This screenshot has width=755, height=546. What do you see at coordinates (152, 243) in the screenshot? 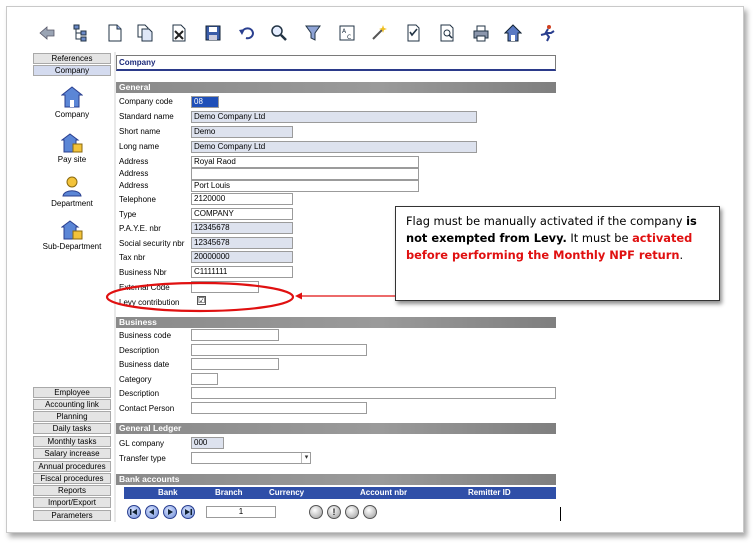
I see `social-security-label: Social security nbr` at bounding box center [152, 243].